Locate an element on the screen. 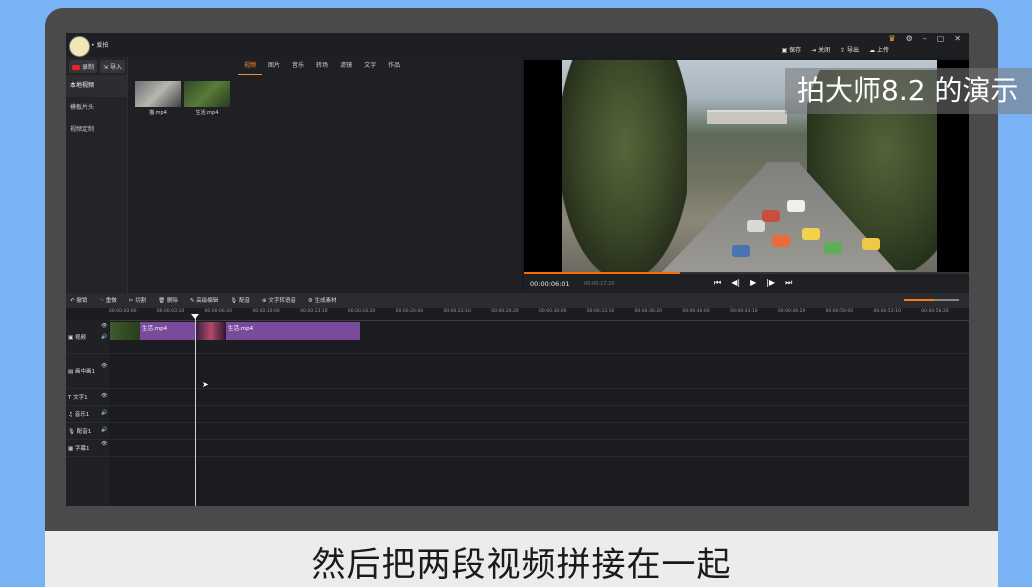  username: • 爱拍 is located at coordinates (99, 44).